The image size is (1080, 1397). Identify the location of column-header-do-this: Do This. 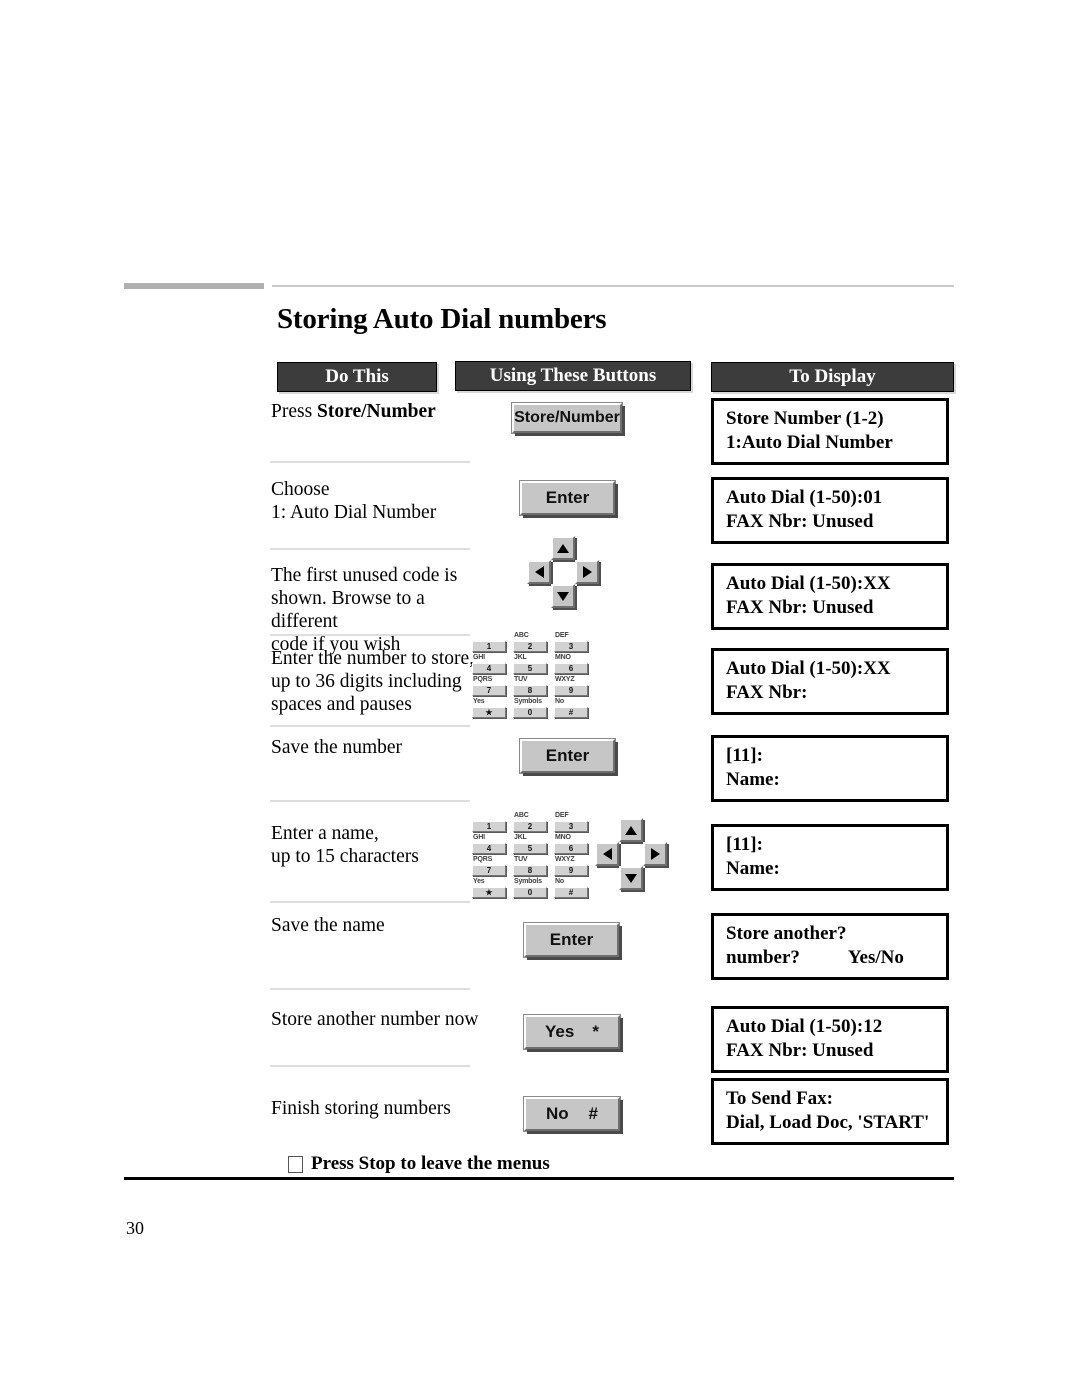
(357, 377).